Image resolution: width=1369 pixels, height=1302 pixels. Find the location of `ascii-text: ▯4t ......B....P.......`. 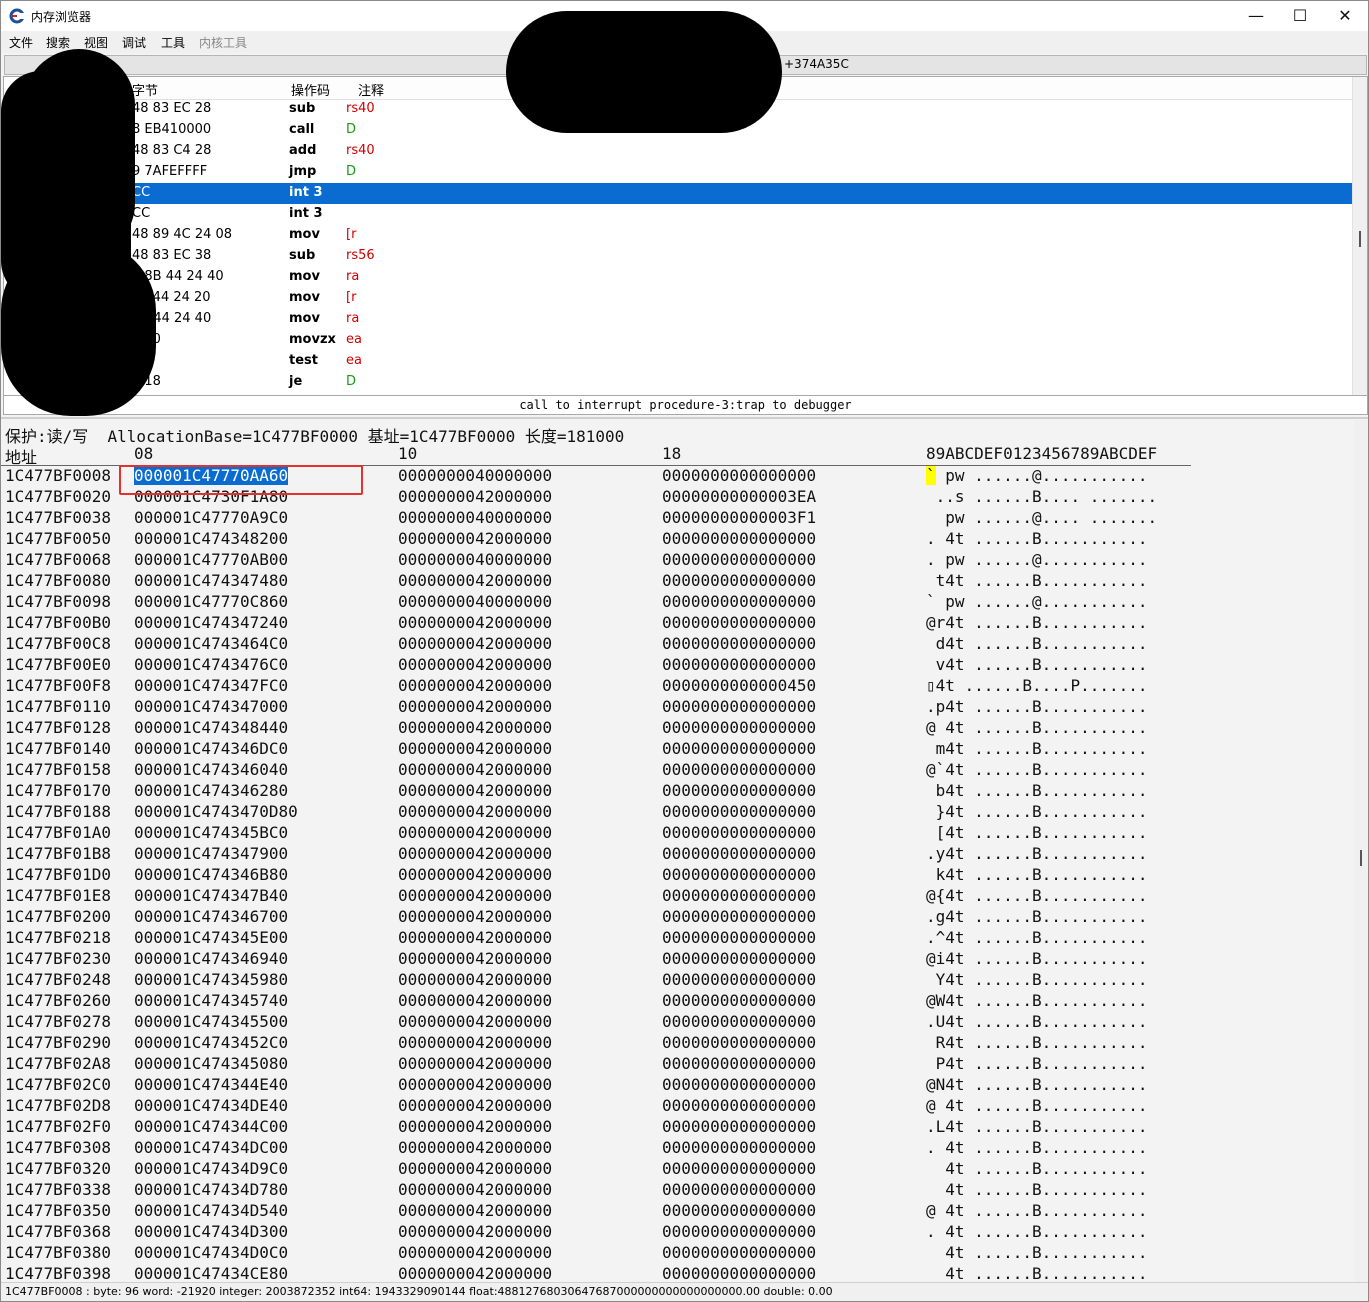

ascii-text: ▯4t ......B....P....... is located at coordinates (1037, 685).